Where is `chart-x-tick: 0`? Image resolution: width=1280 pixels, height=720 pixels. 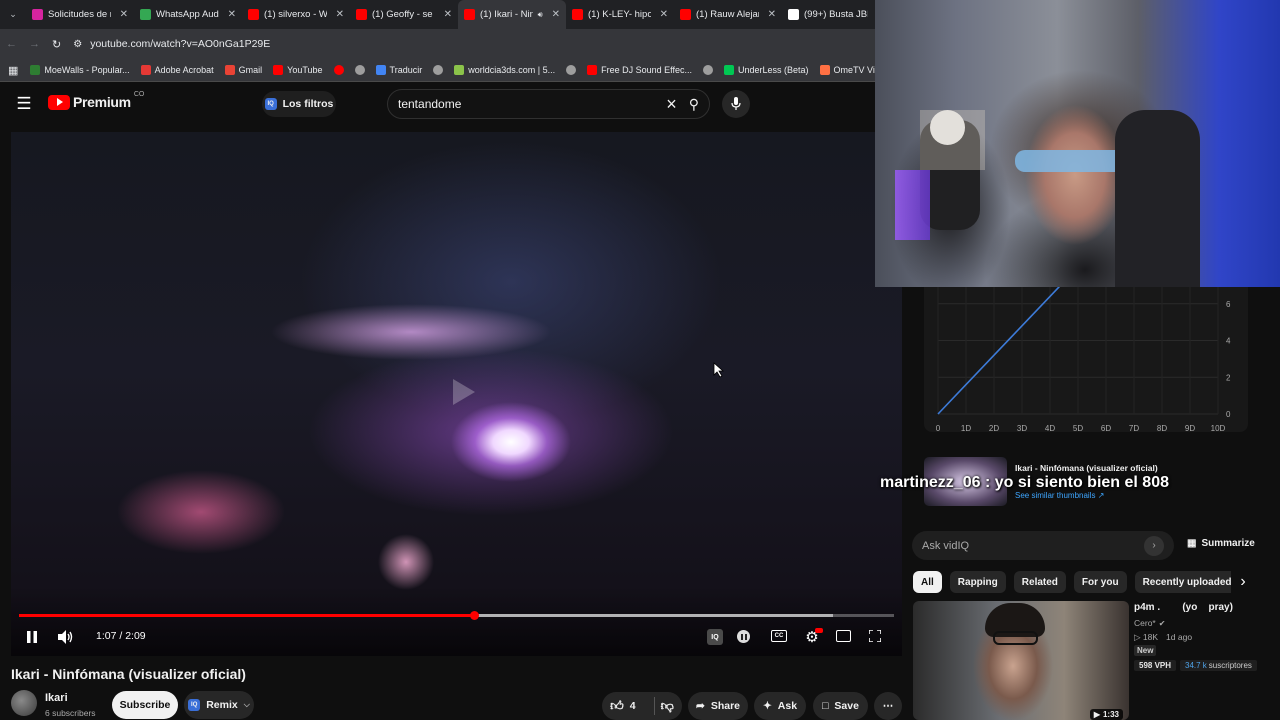
chart-x-tick: 0 is located at coordinates (938, 428).